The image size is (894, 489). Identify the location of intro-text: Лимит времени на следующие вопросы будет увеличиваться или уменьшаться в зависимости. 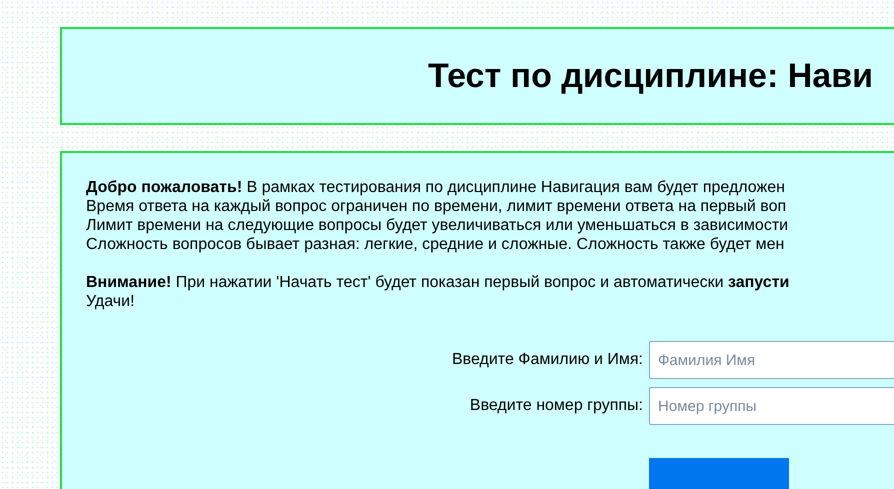
(438, 225).